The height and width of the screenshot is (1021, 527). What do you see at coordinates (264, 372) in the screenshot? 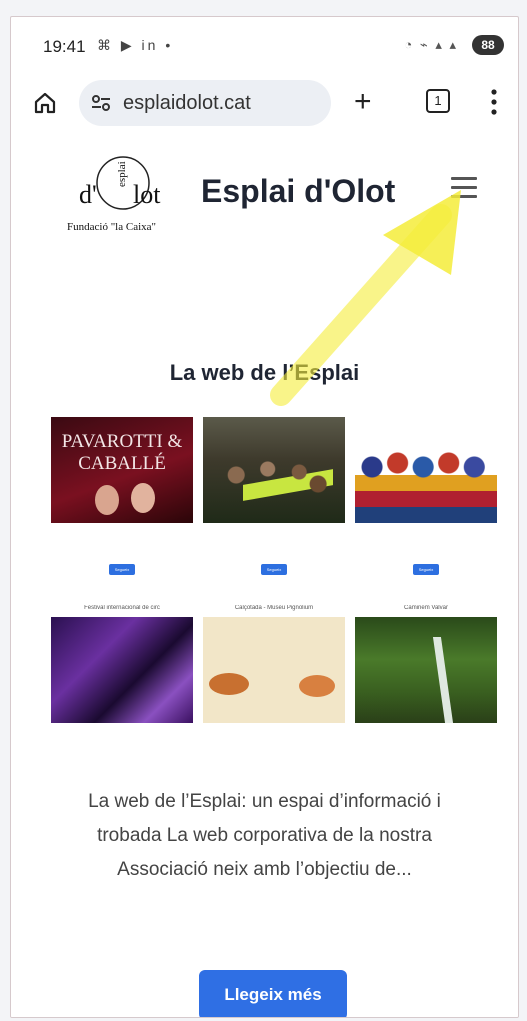
I see `section-title: La web de l’Esplai` at bounding box center [264, 372].